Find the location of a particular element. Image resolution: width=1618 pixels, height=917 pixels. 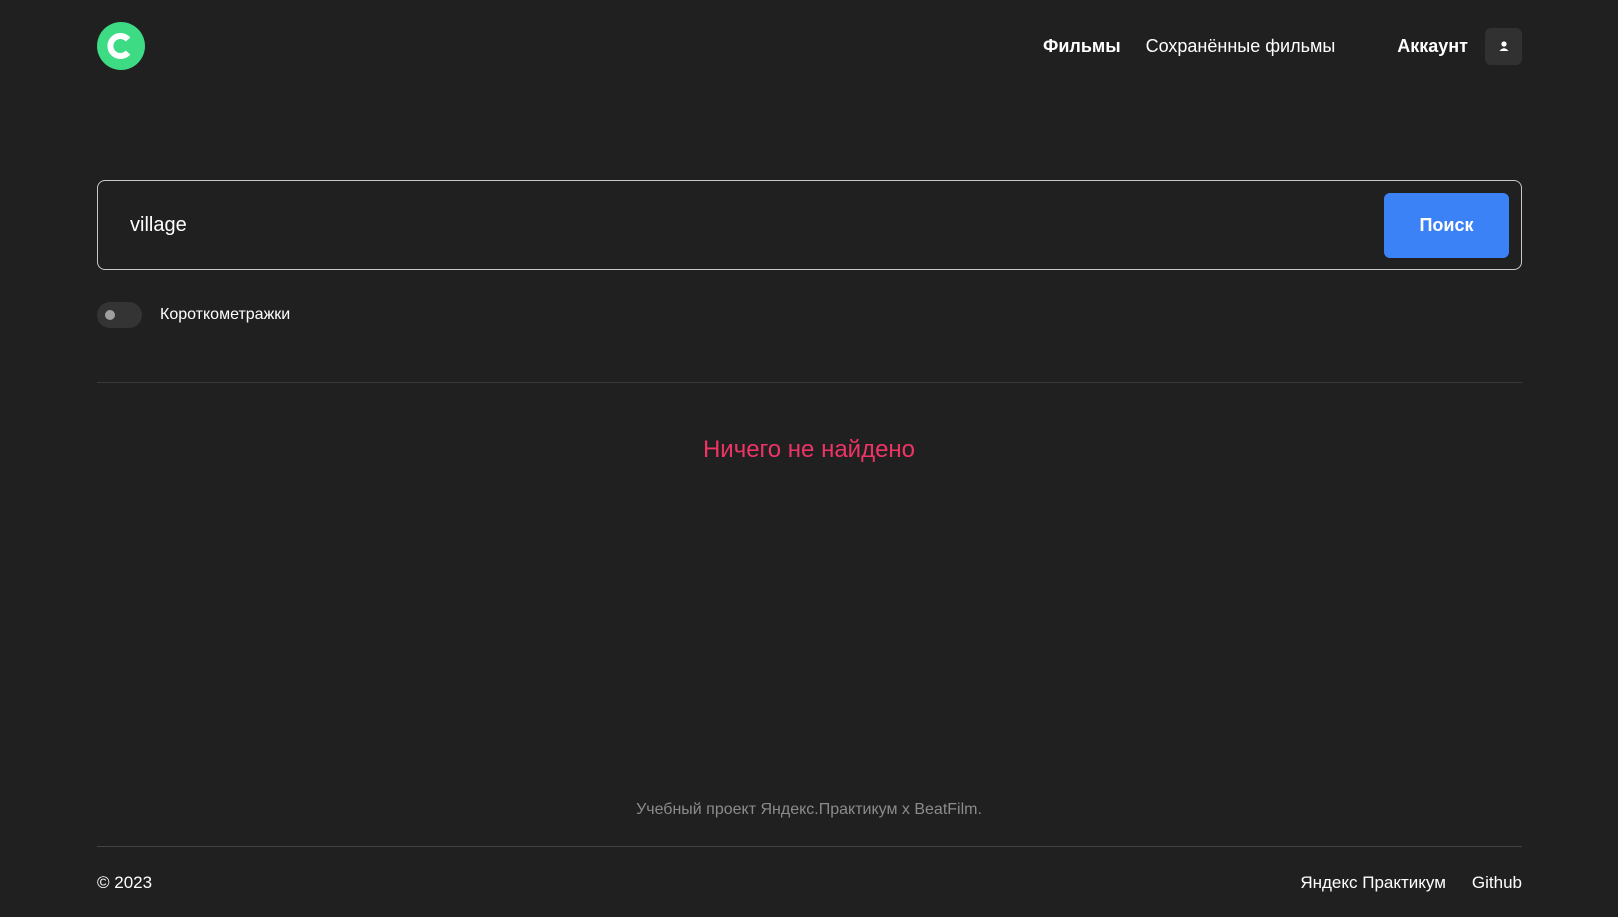

account-button: Аккаунт is located at coordinates (1459, 46).